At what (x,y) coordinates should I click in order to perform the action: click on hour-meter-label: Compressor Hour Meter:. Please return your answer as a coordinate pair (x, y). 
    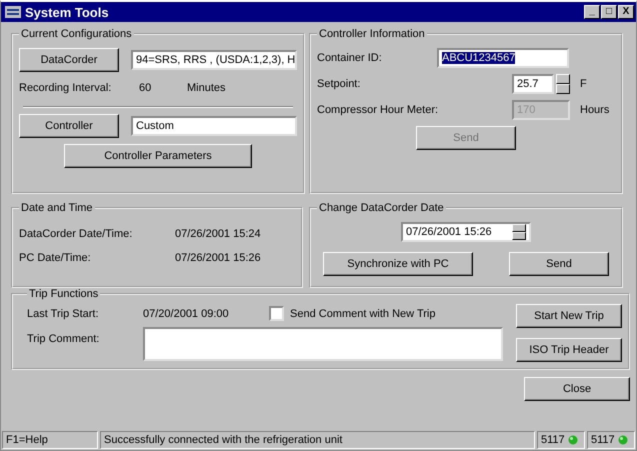
    Looking at the image, I should click on (378, 110).